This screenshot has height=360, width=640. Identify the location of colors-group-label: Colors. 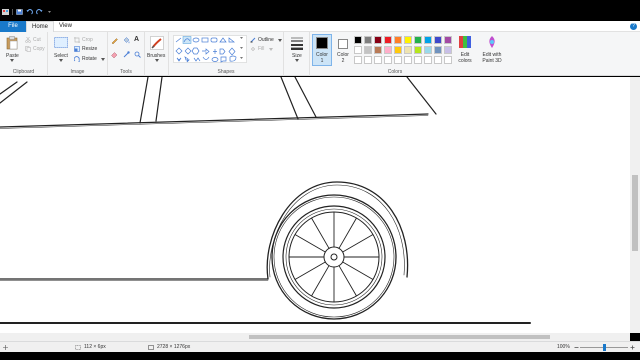
(395, 72).